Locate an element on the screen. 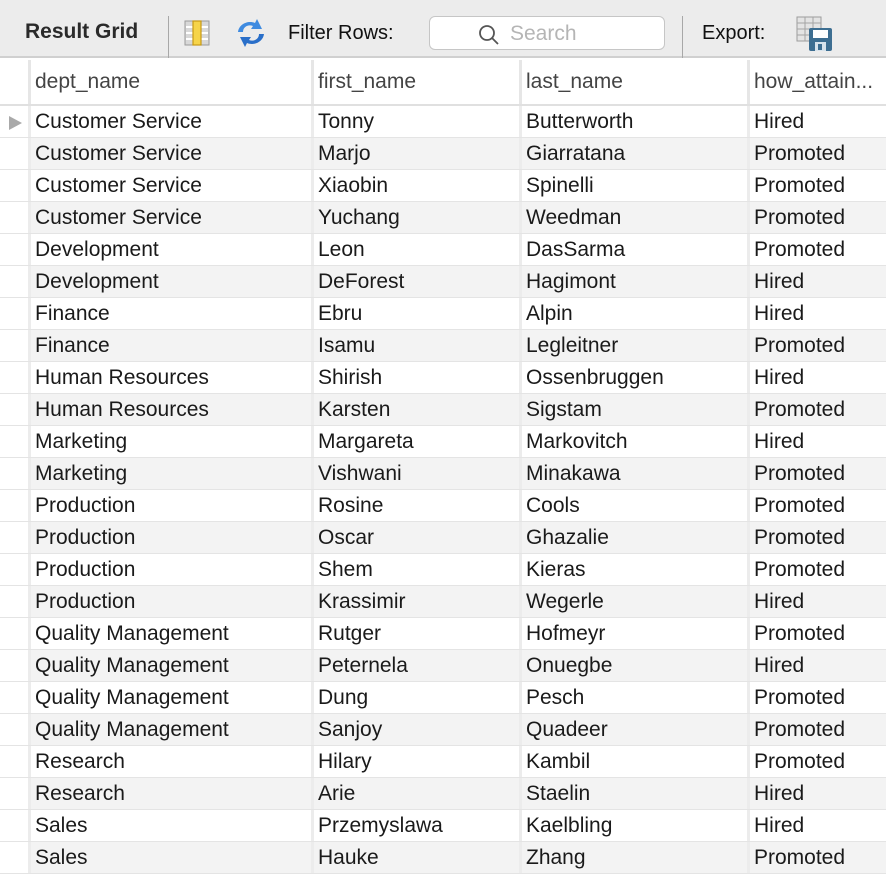  cell-dept-name: Development is located at coordinates (169, 250).